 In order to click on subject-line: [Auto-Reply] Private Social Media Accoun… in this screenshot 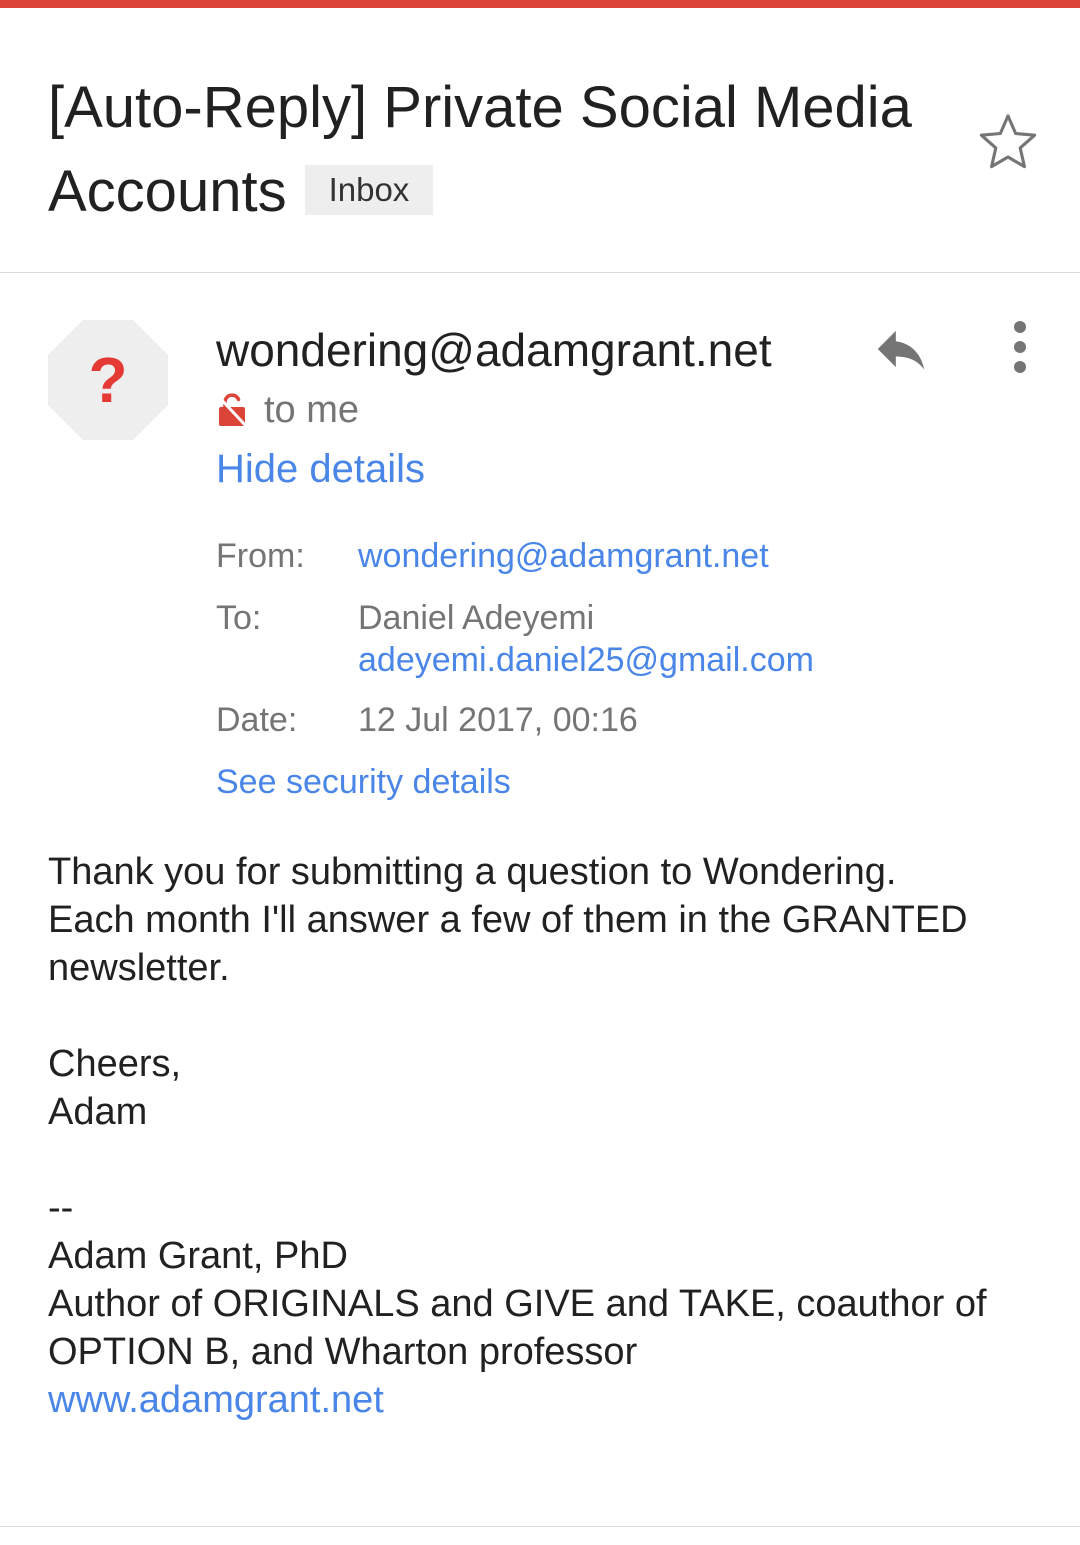, I will do `click(498, 150)`.